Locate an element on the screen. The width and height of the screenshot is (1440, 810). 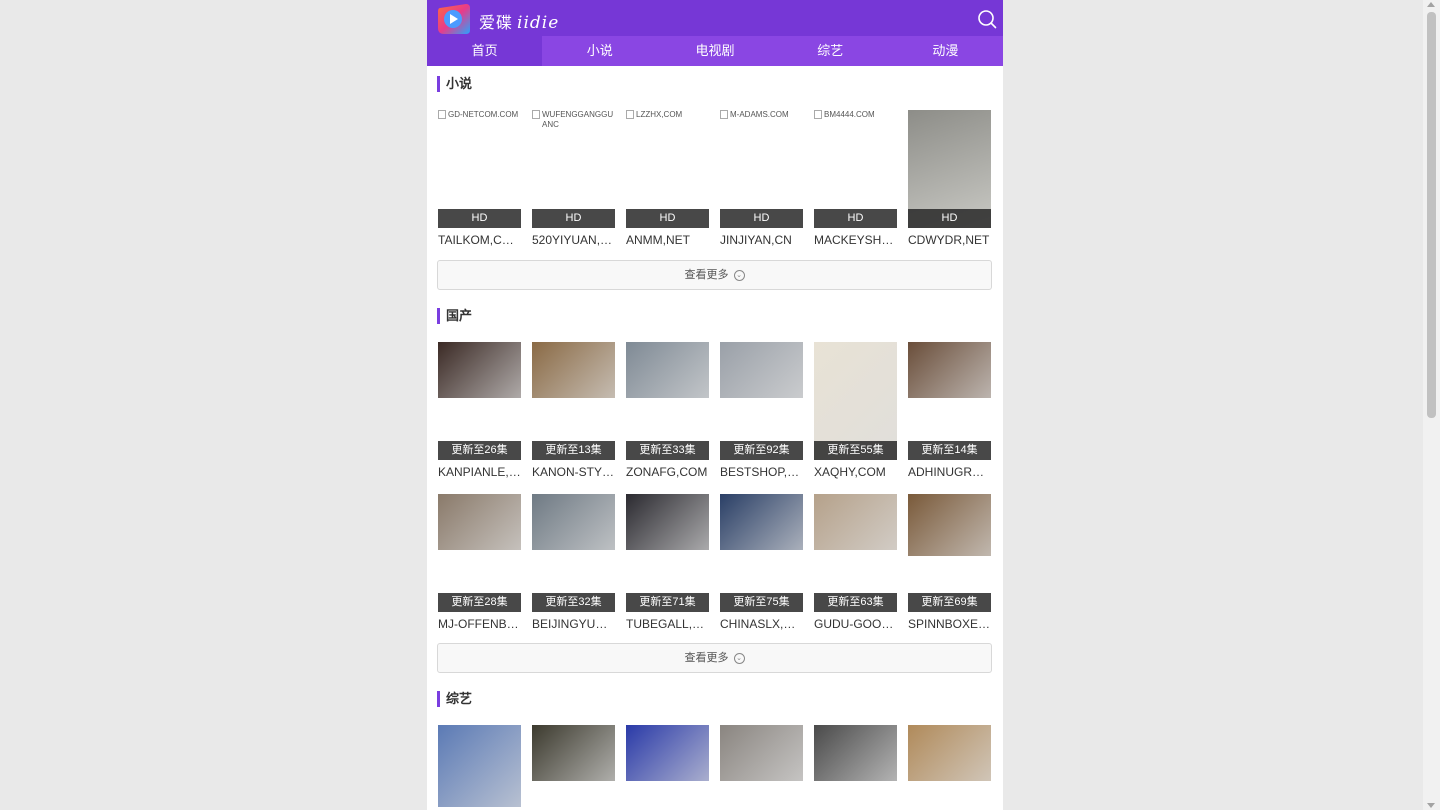
media-card: 更新至92集 BESTSHOP,COM is located at coordinates (761, 411).